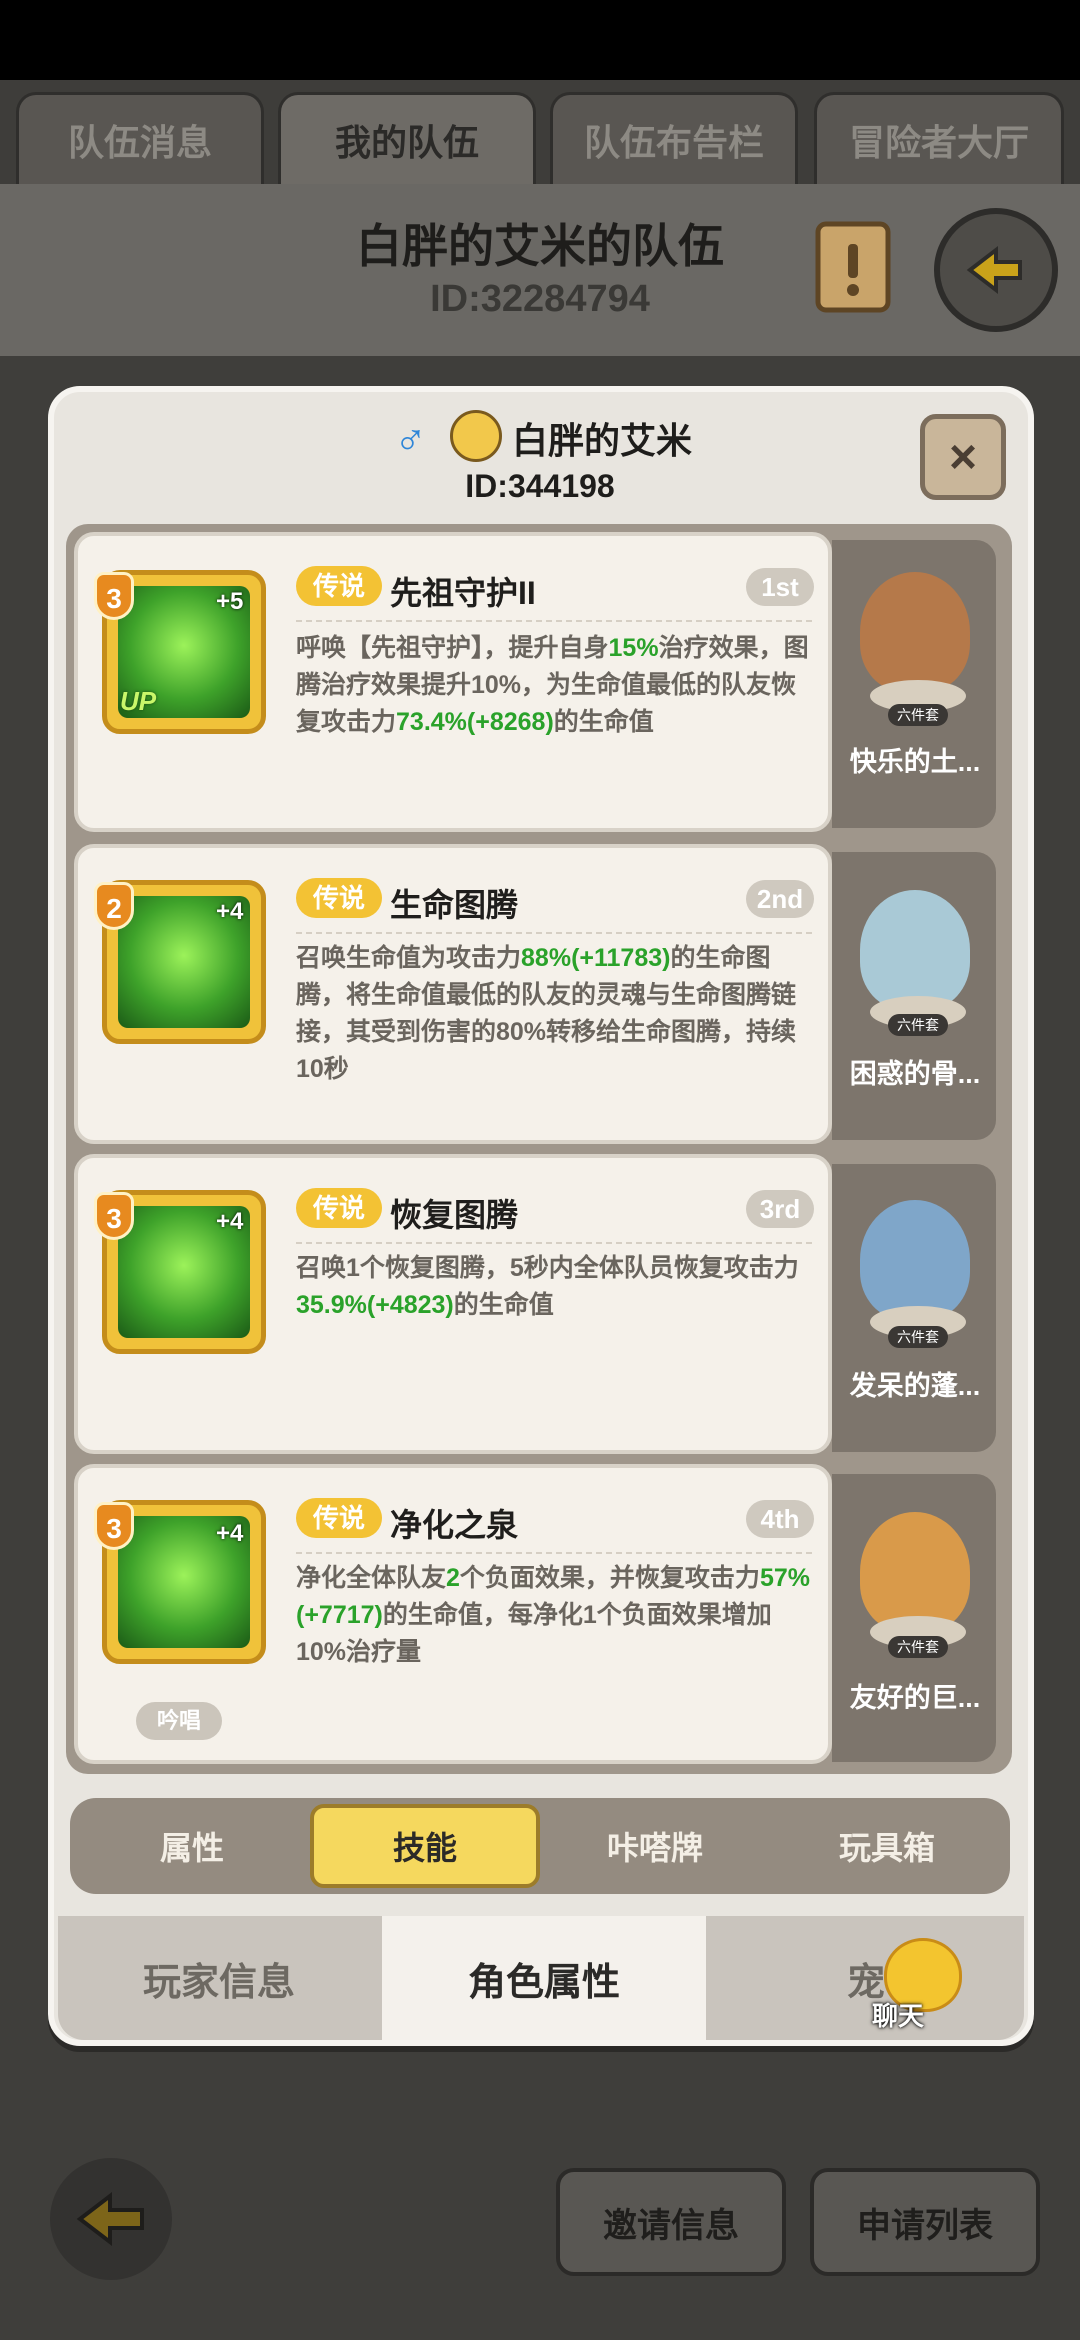 The image size is (1080, 2340). I want to click on skill-plus-level: +5, so click(230, 601).